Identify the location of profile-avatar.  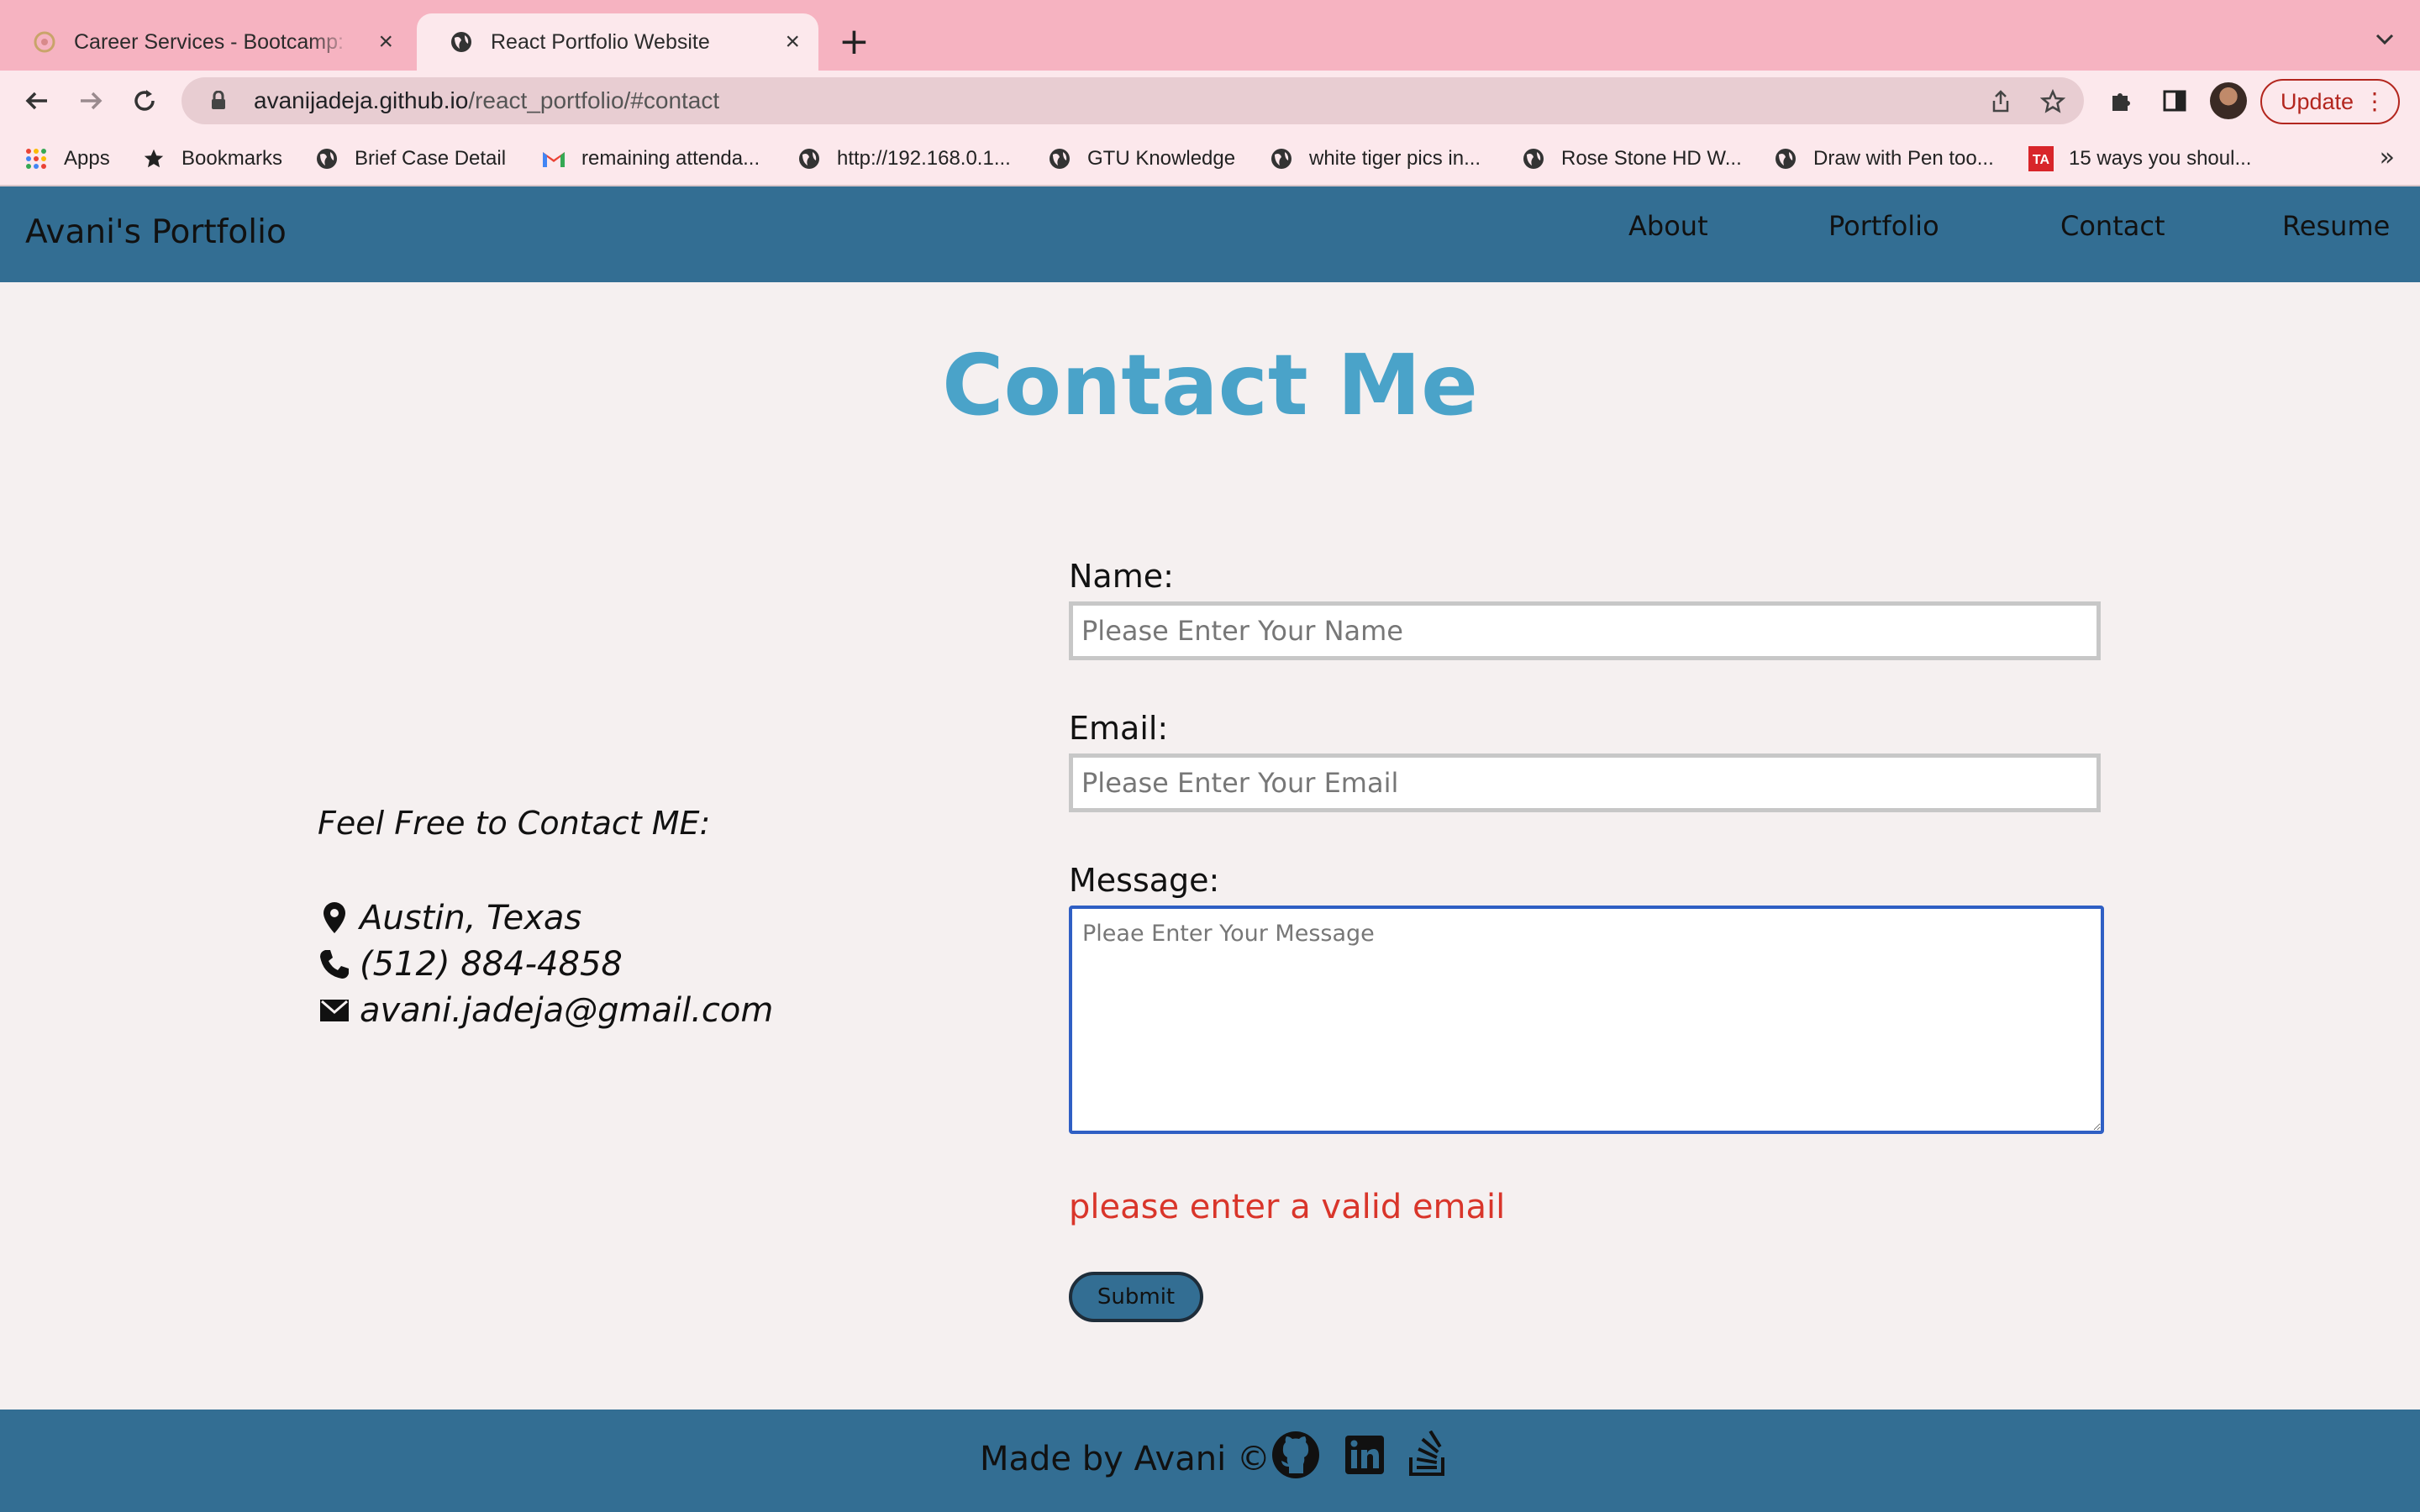
(2228, 100).